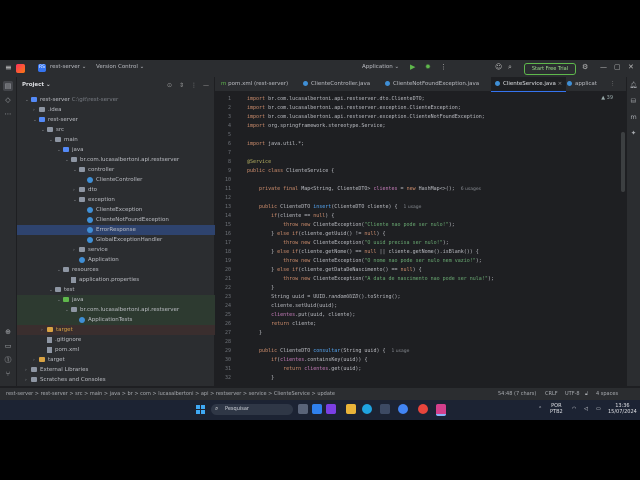  I want to click on locate-icon: ⊙, so click(169, 85).